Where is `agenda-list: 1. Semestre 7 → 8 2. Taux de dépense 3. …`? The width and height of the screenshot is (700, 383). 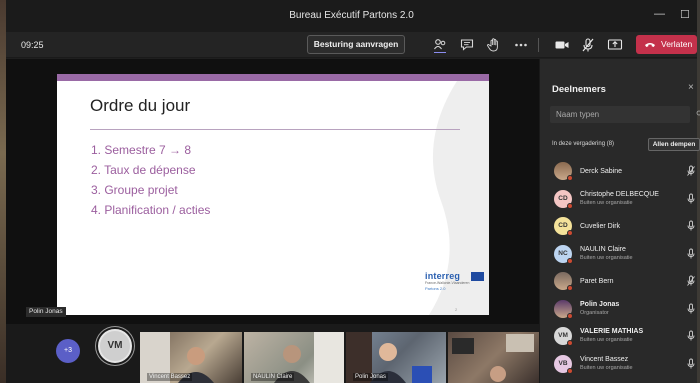
agenda-list: 1. Semestre 7 → 8 2. Taux de dépense 3. … is located at coordinates (150, 180).